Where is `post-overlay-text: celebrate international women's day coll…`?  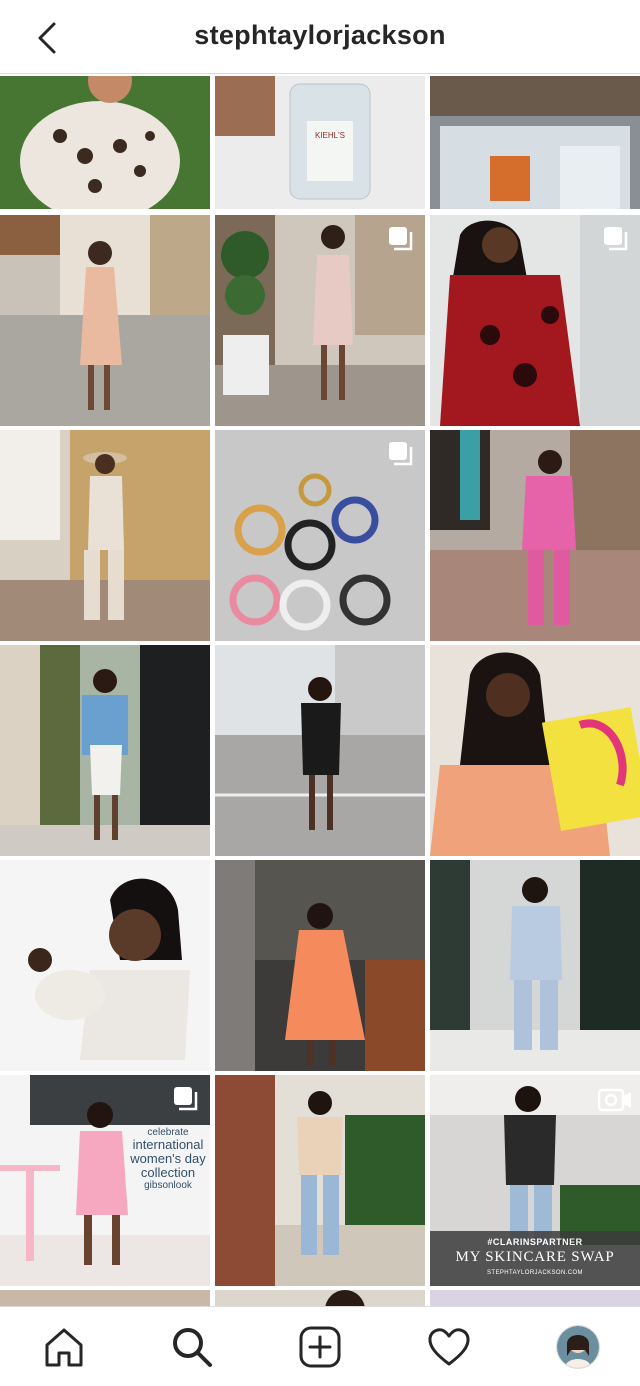
post-overlay-text: celebrate international women's day coll… is located at coordinates (168, 1159).